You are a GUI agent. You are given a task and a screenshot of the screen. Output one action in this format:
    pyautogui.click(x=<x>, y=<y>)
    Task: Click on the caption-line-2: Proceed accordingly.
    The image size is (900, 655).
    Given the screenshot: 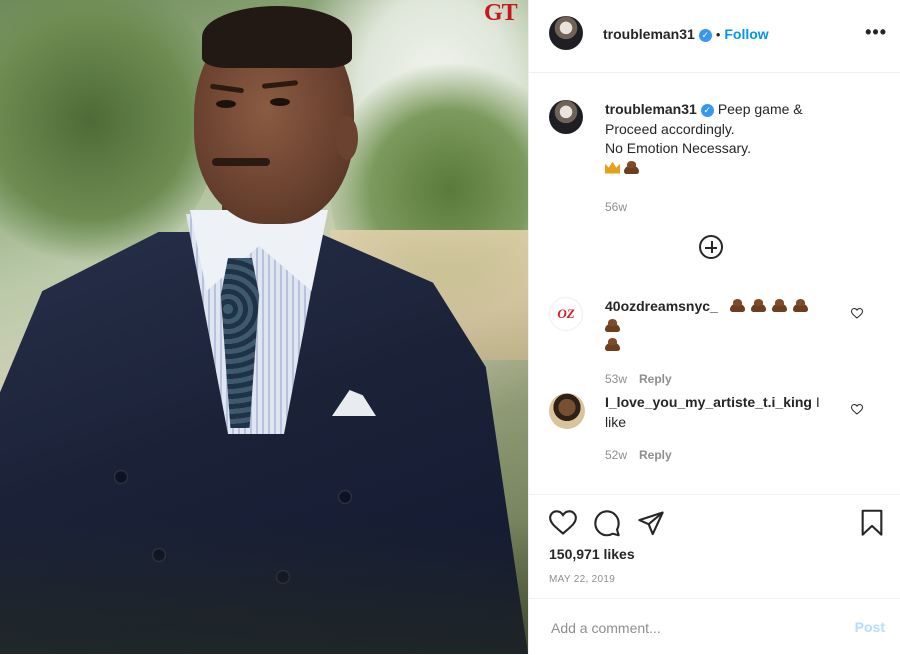 What is the action you would take?
    pyautogui.click(x=670, y=128)
    